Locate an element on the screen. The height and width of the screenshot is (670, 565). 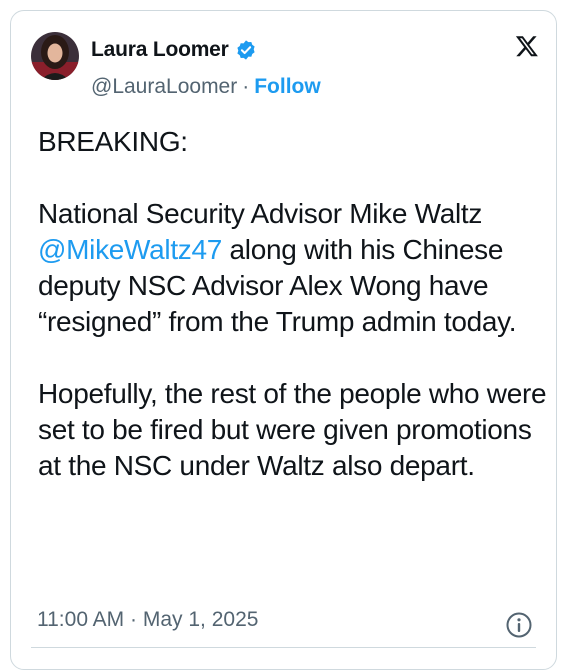
verified-badge-icon is located at coordinates (246, 50).